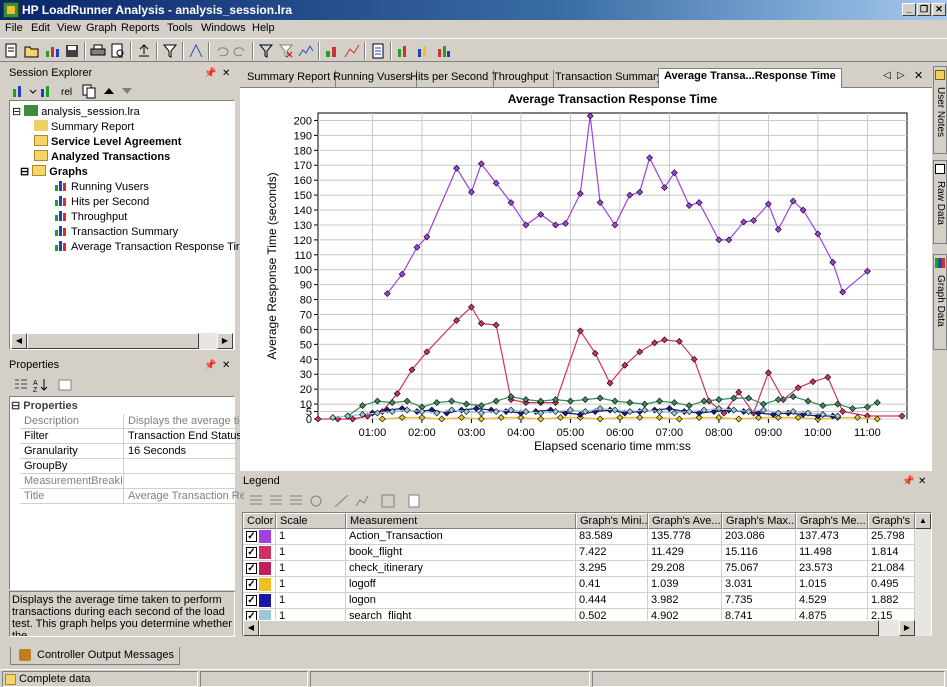  What do you see at coordinates (388, 501) in the screenshot?
I see `export-legend-icon` at bounding box center [388, 501].